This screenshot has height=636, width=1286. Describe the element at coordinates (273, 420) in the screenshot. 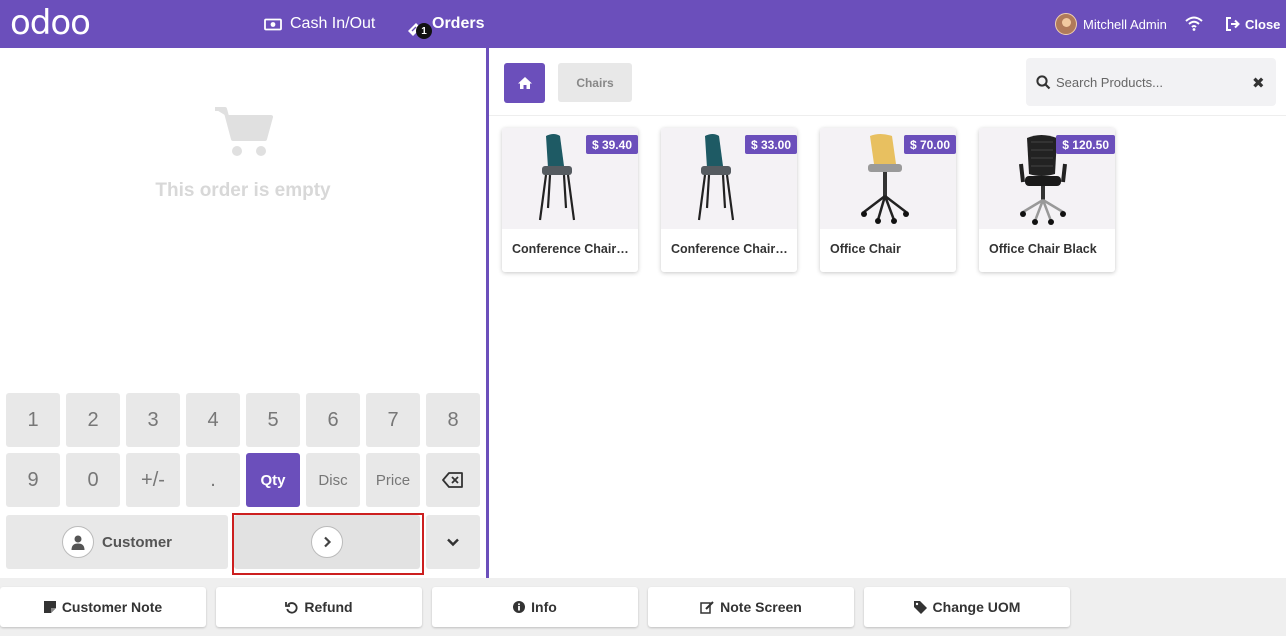

I see `numpad-key-5: 5` at that location.